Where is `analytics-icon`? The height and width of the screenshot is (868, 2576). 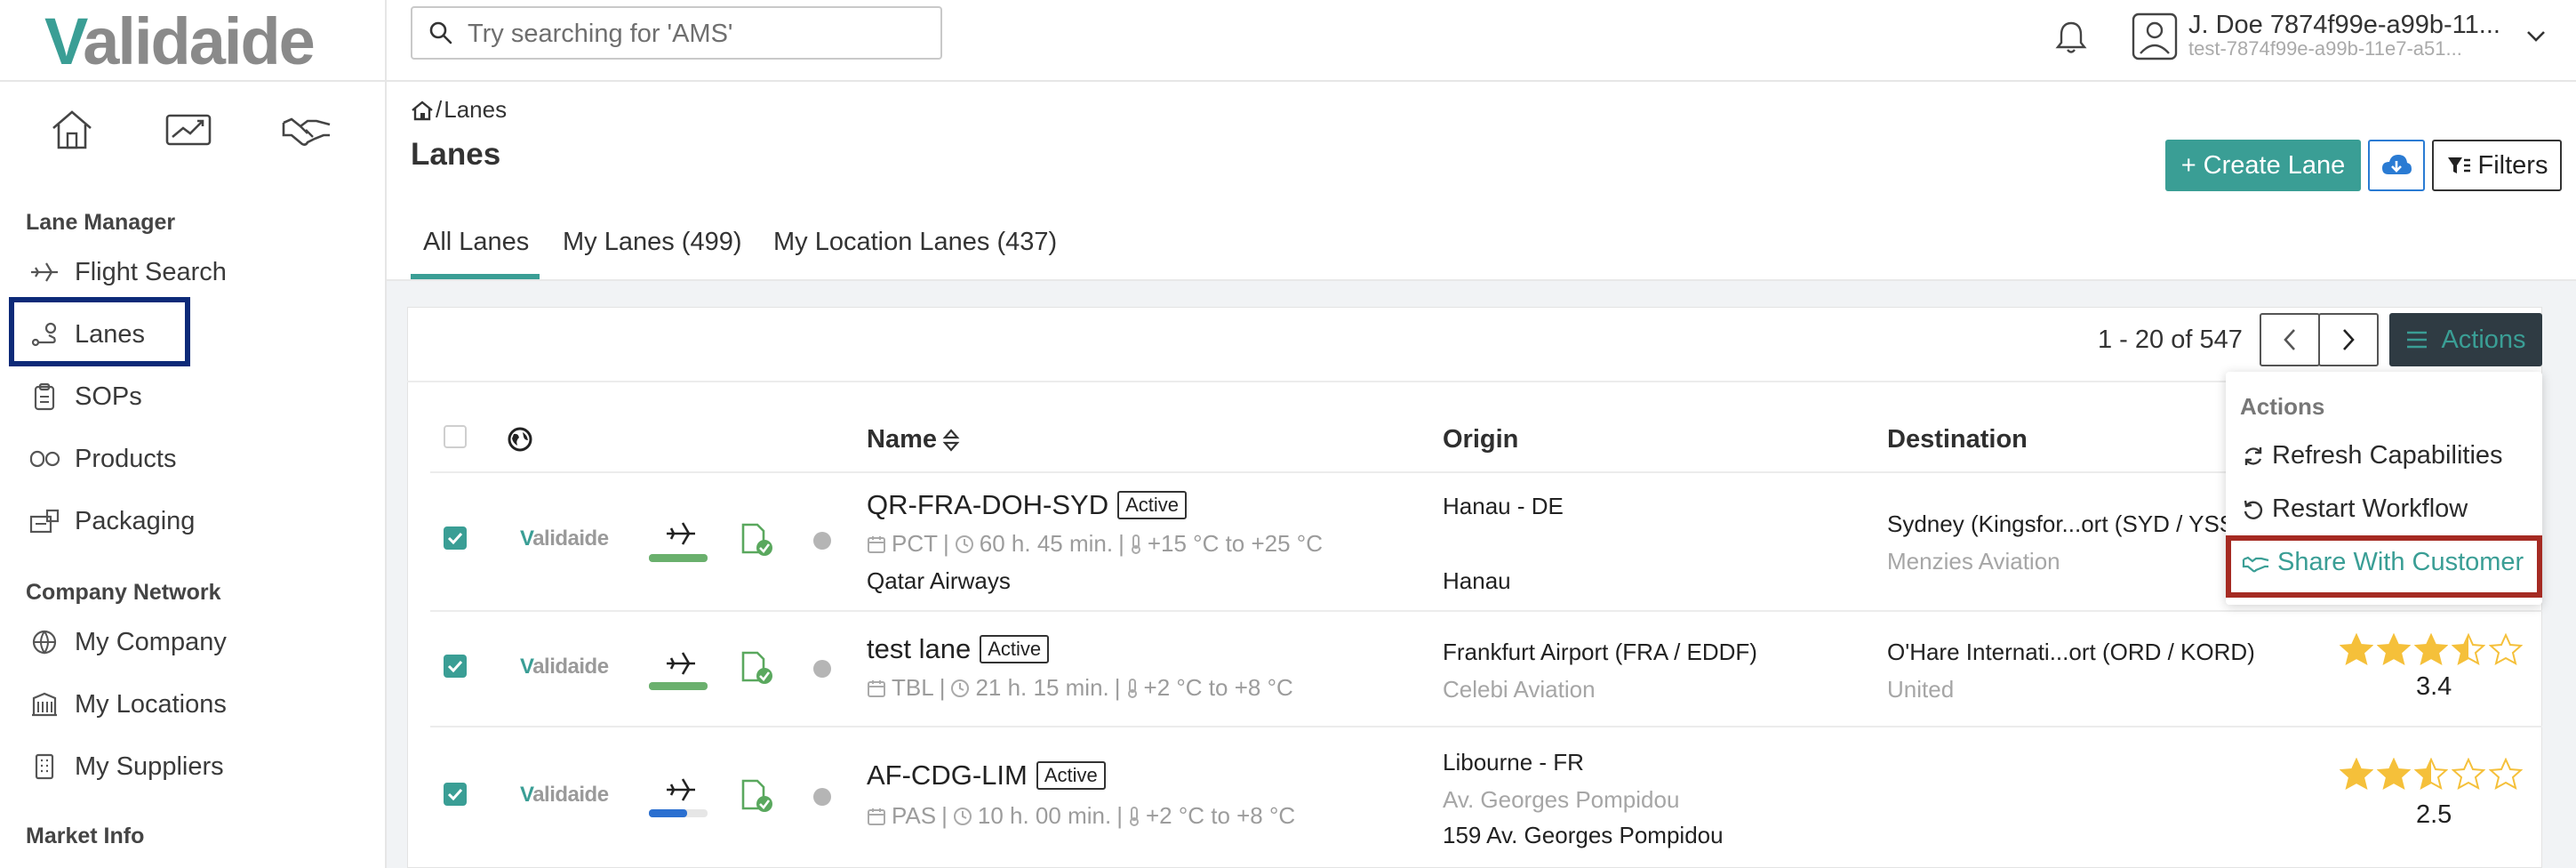 analytics-icon is located at coordinates (188, 130).